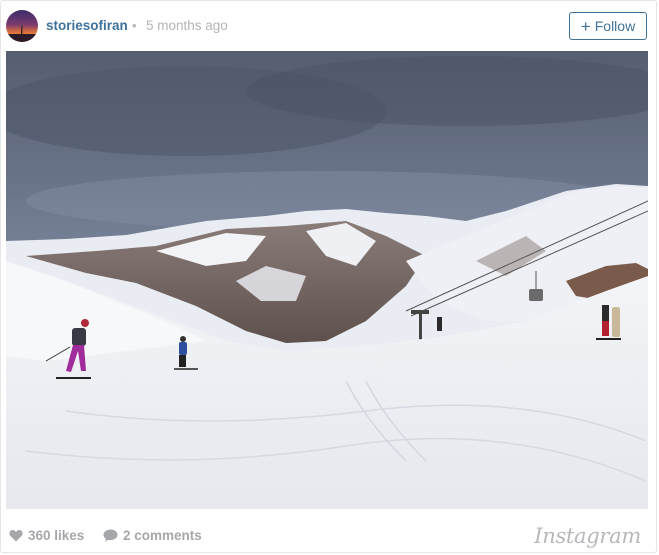 Image resolution: width=659 pixels, height=555 pixels. I want to click on follow-button: + Follow, so click(608, 26).